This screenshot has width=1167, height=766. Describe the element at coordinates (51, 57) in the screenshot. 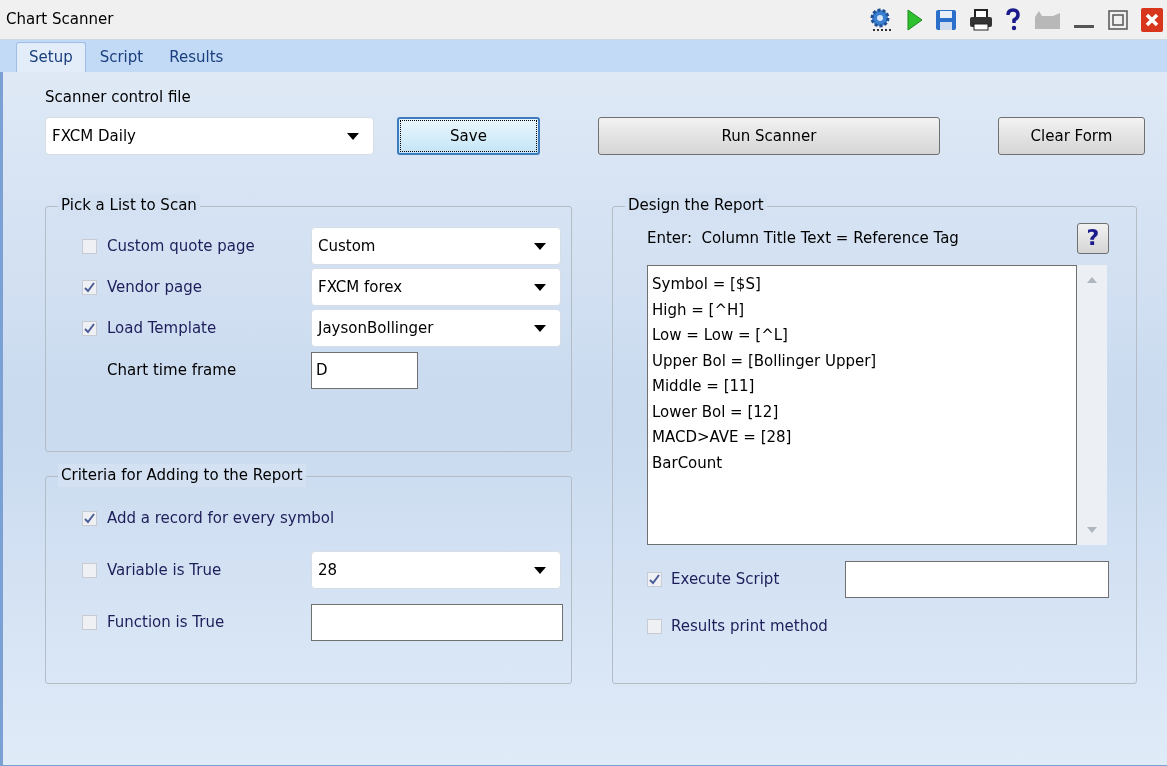

I see `tab: Setup` at that location.